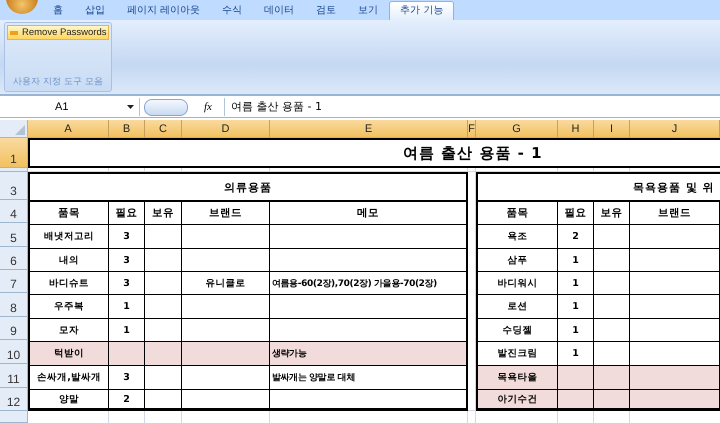 Image resolution: width=720 pixels, height=423 pixels. I want to click on formula-field: 여름 출산 용품 - 1, so click(472, 107).